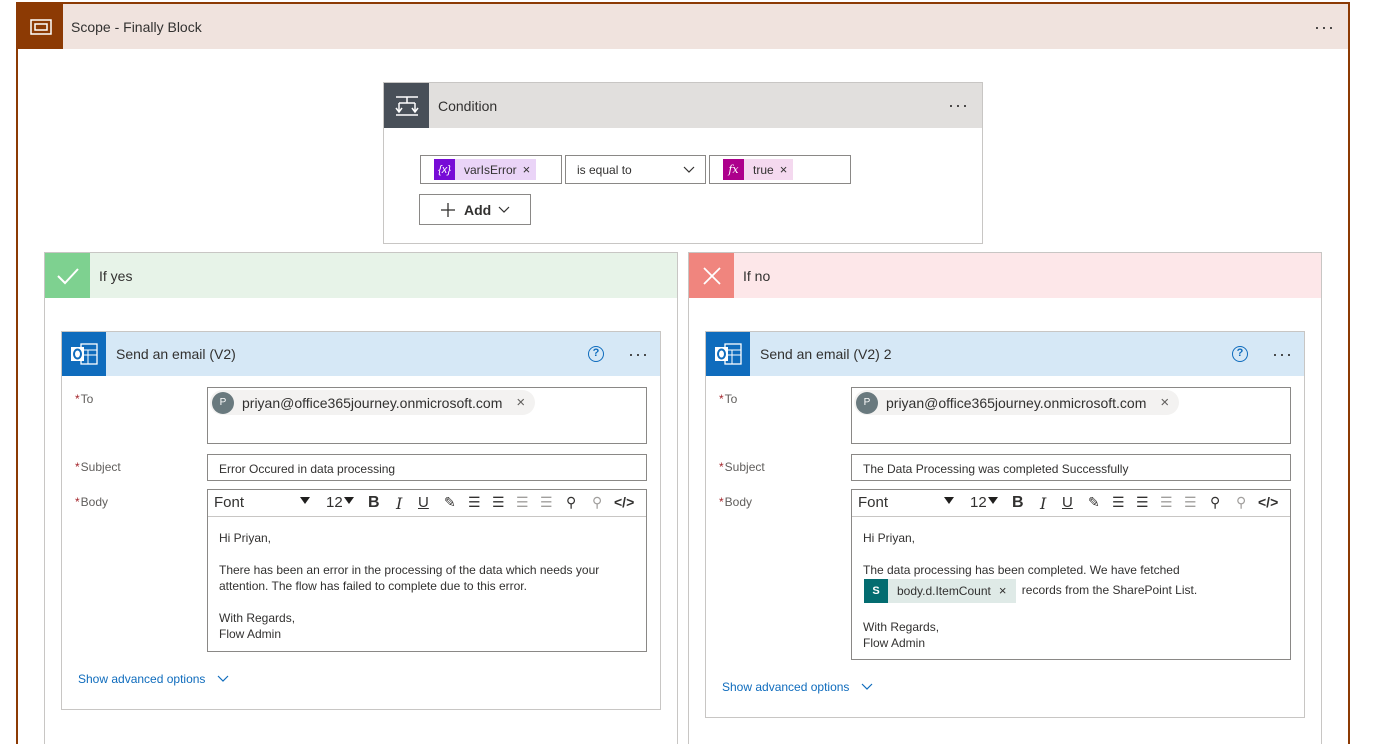 This screenshot has width=1391, height=744. What do you see at coordinates (757, 276) in the screenshot?
I see `if-no-title: If no` at bounding box center [757, 276].